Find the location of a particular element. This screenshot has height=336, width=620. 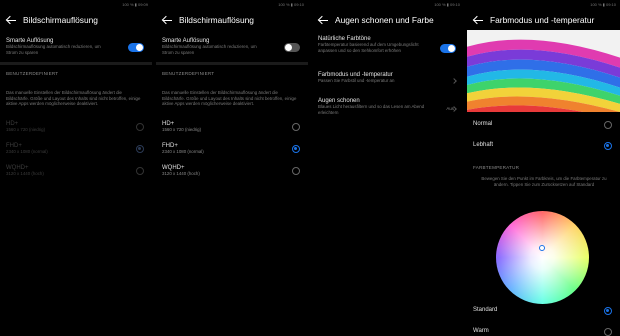

rainbow-wave-icon is located at coordinates (543, 71).